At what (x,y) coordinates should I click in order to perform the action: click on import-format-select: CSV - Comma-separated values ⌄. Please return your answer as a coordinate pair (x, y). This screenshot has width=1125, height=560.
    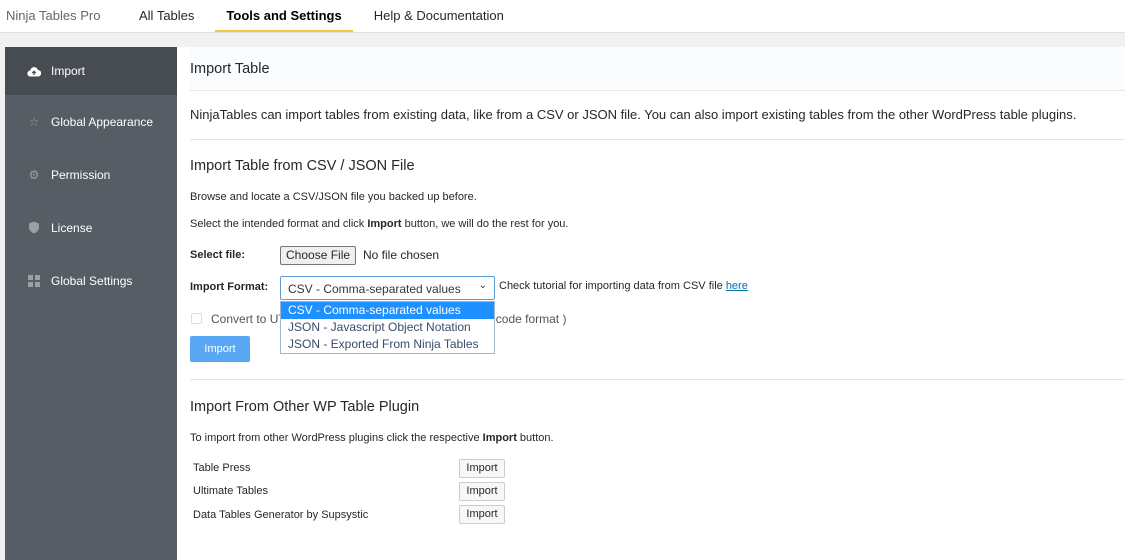
    Looking at the image, I should click on (387, 288).